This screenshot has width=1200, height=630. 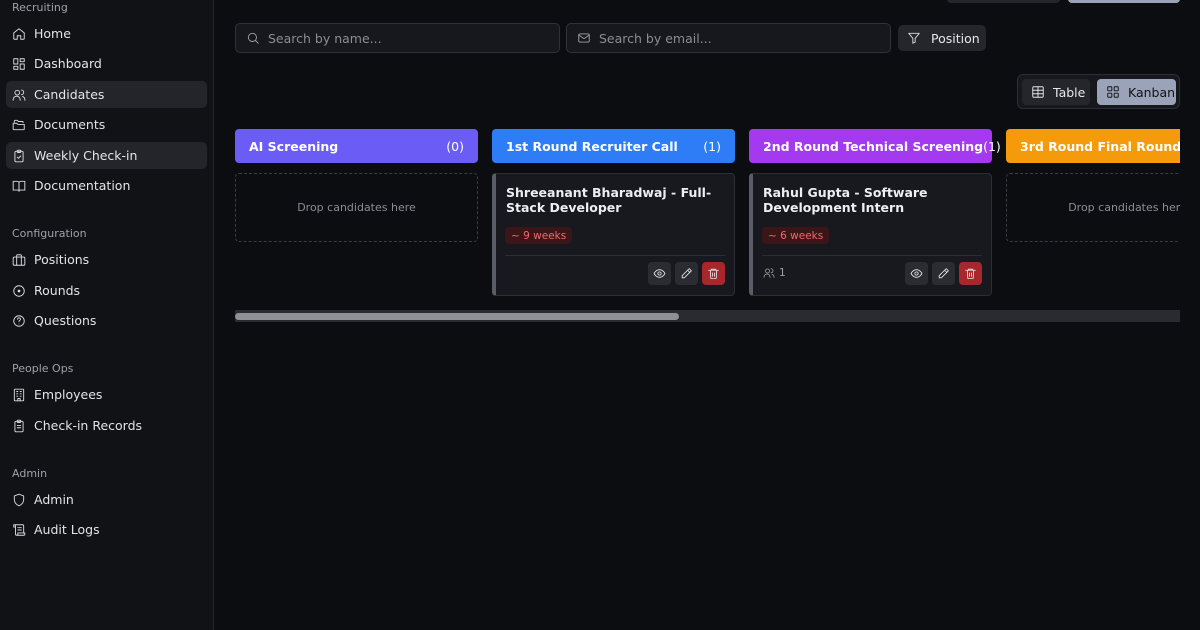 What do you see at coordinates (457, 316) in the screenshot?
I see `scrollbar-thumb` at bounding box center [457, 316].